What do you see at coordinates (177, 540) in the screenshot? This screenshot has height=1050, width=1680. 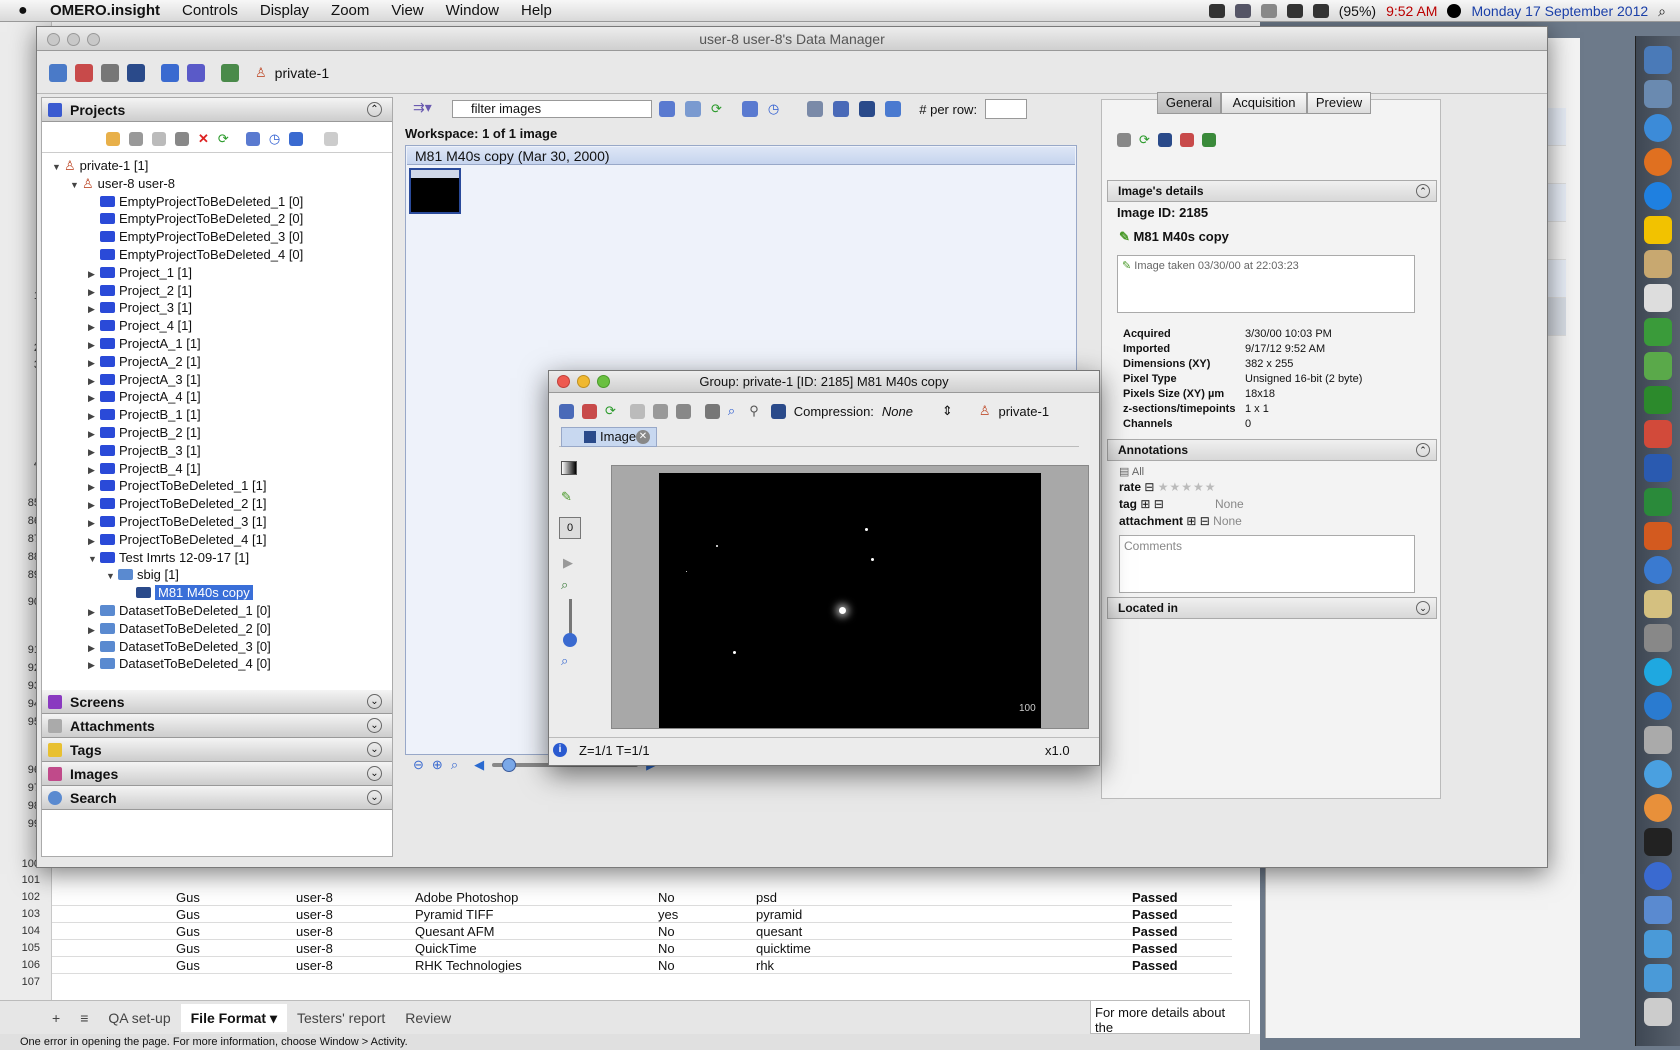 I see `tree-node: ▶ ProjectToBeDeleted_4 [1]` at bounding box center [177, 540].